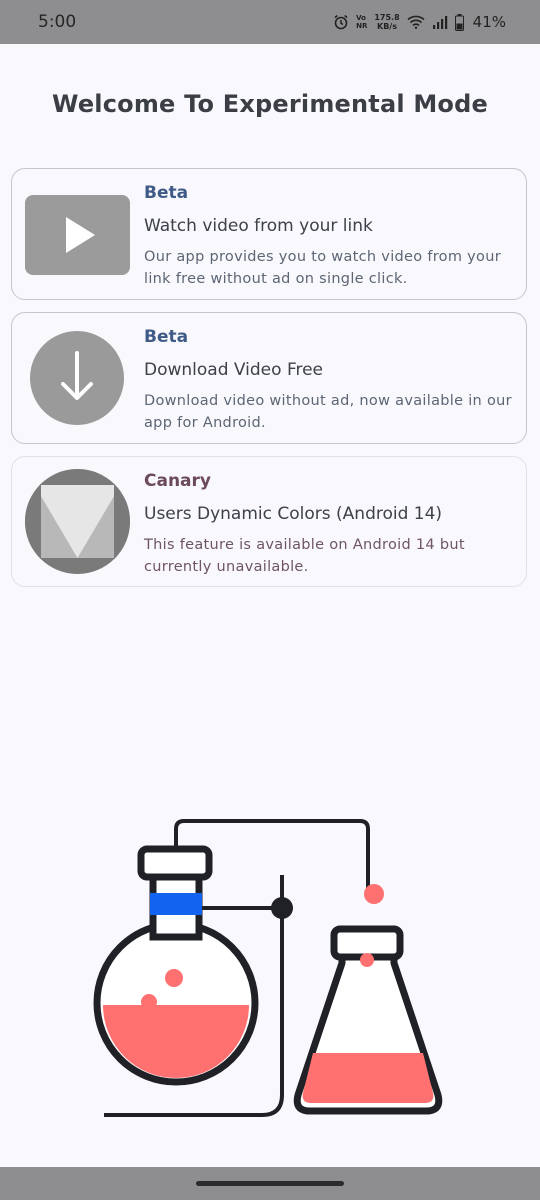 The height and width of the screenshot is (1200, 540). I want to click on network-speed-value: 175.8, so click(387, 17).